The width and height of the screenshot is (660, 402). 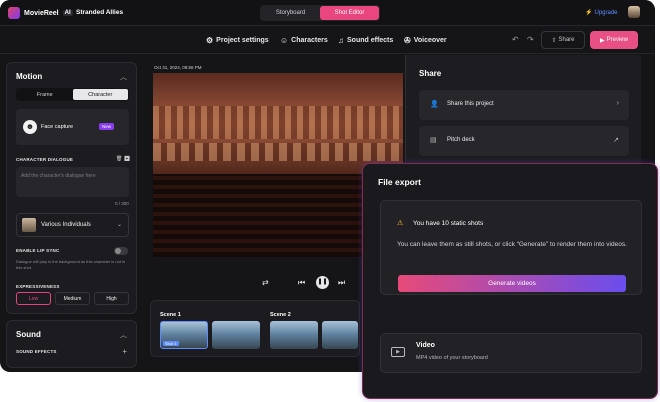 I want to click on upgrade-button: ⚡ Upgrade, so click(x=601, y=13).